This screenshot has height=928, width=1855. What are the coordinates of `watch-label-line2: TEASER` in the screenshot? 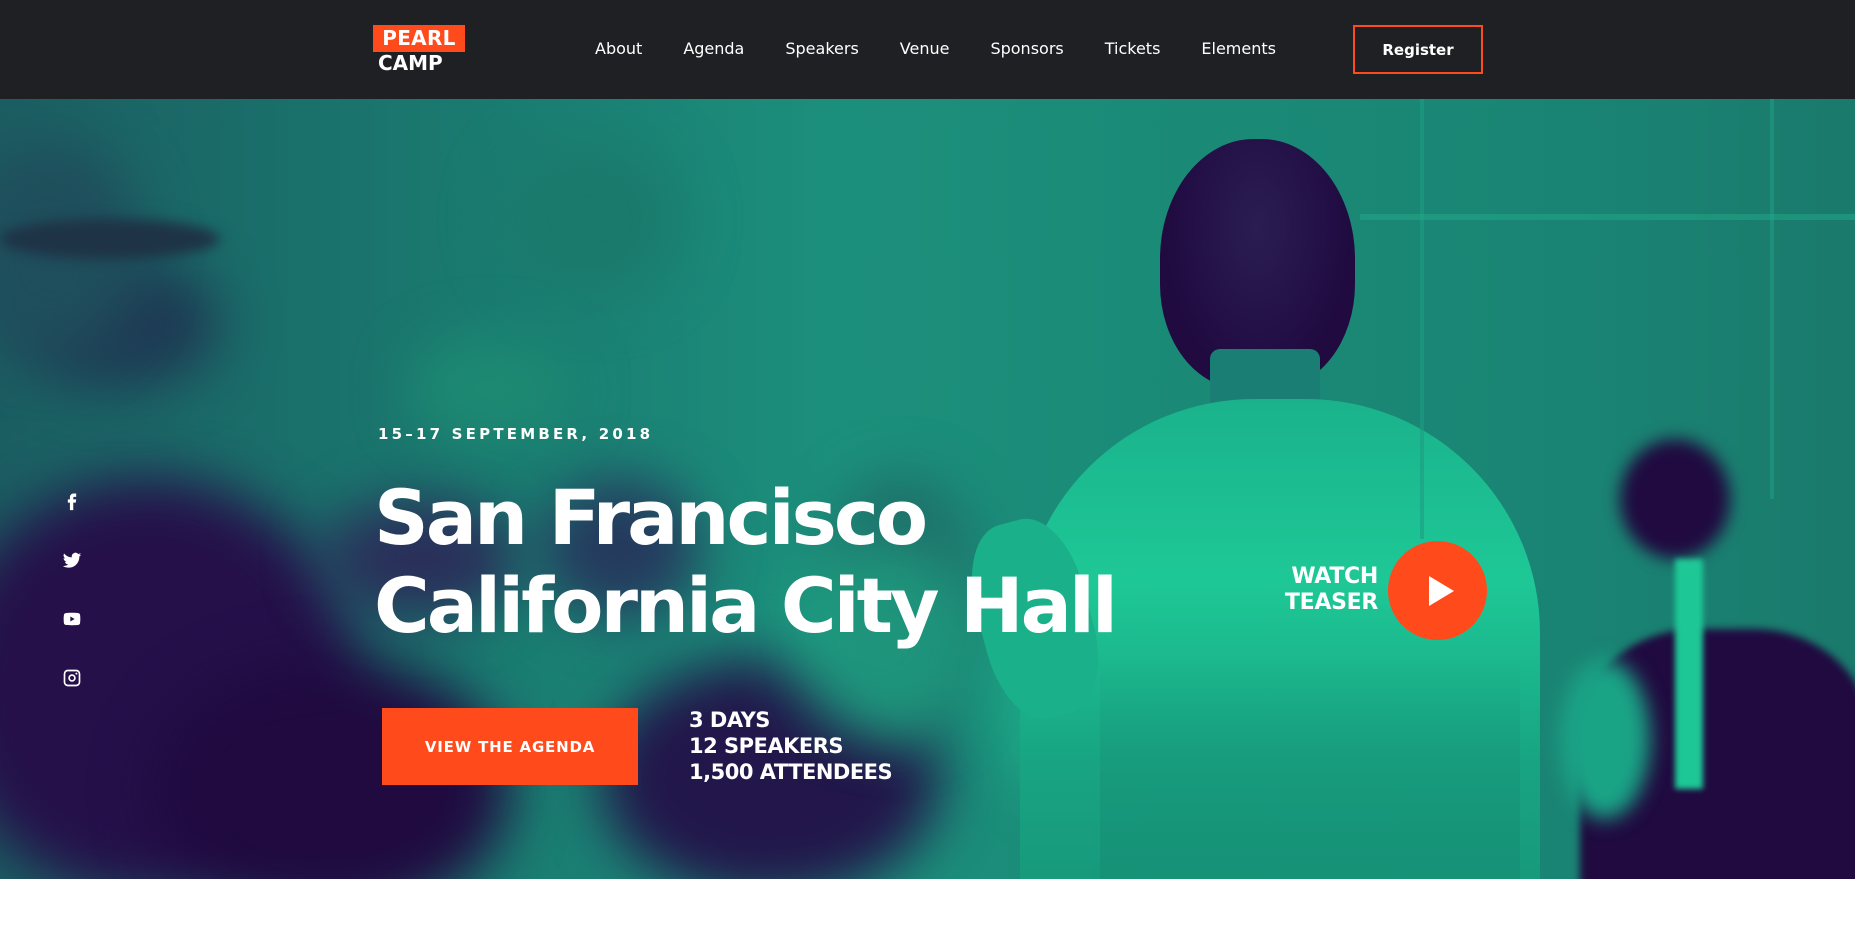 It's located at (1331, 602).